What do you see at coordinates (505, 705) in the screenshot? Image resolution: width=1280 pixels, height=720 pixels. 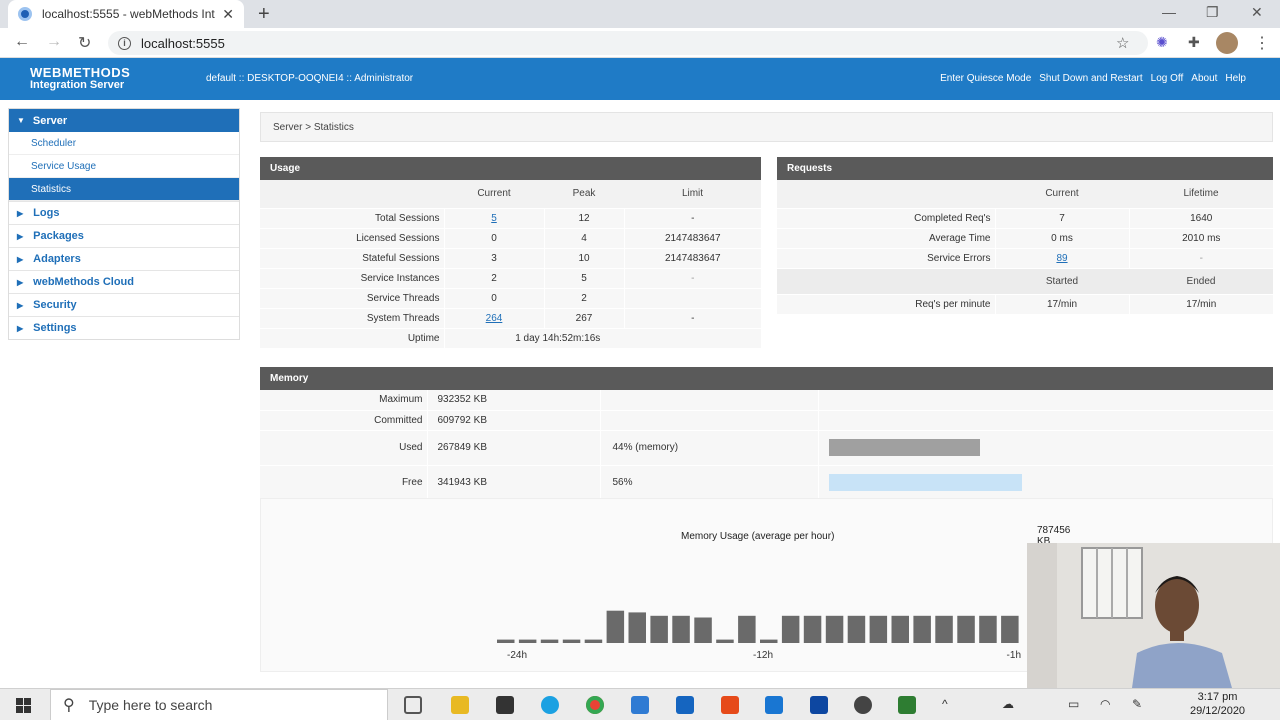 I see `store-icon` at bounding box center [505, 705].